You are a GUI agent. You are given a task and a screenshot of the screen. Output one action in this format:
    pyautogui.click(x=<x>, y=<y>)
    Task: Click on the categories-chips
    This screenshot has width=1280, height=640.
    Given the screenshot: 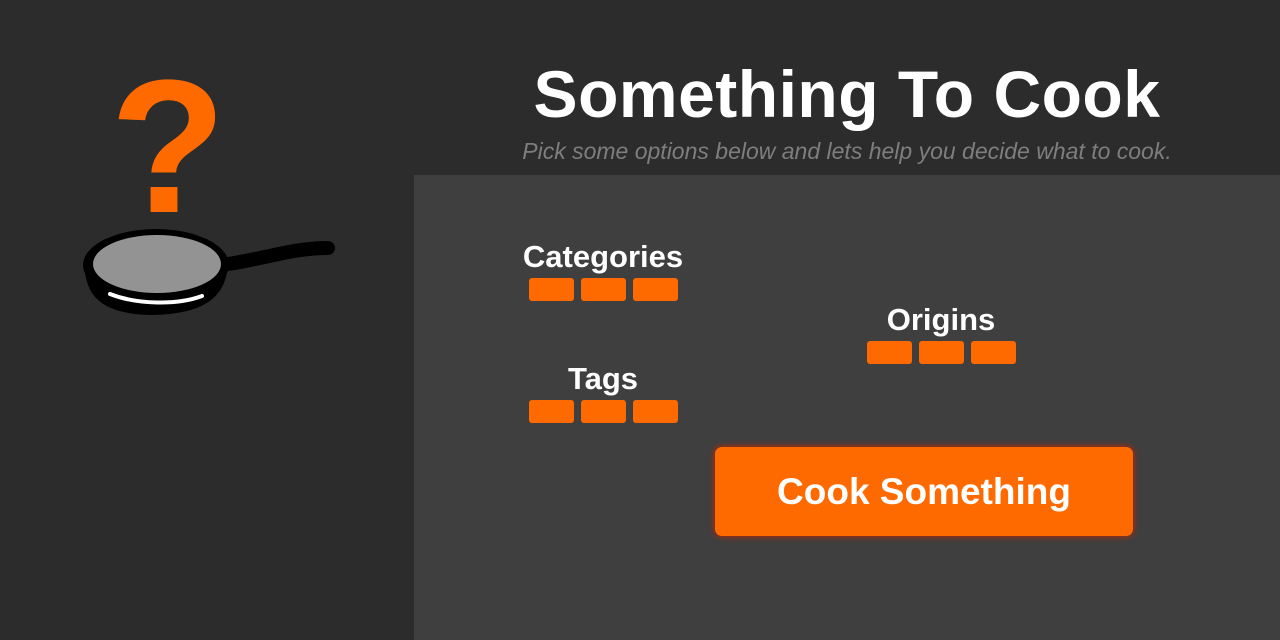 What is the action you would take?
    pyautogui.click(x=603, y=289)
    